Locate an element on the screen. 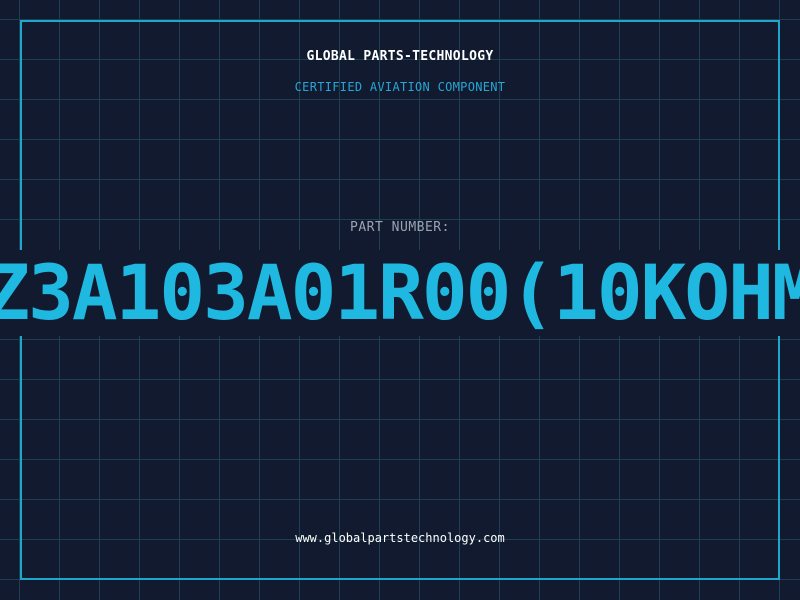 The width and height of the screenshot is (800, 600). part-number-band: VZ3A103A01R00(10KOHM) is located at coordinates (400, 293).